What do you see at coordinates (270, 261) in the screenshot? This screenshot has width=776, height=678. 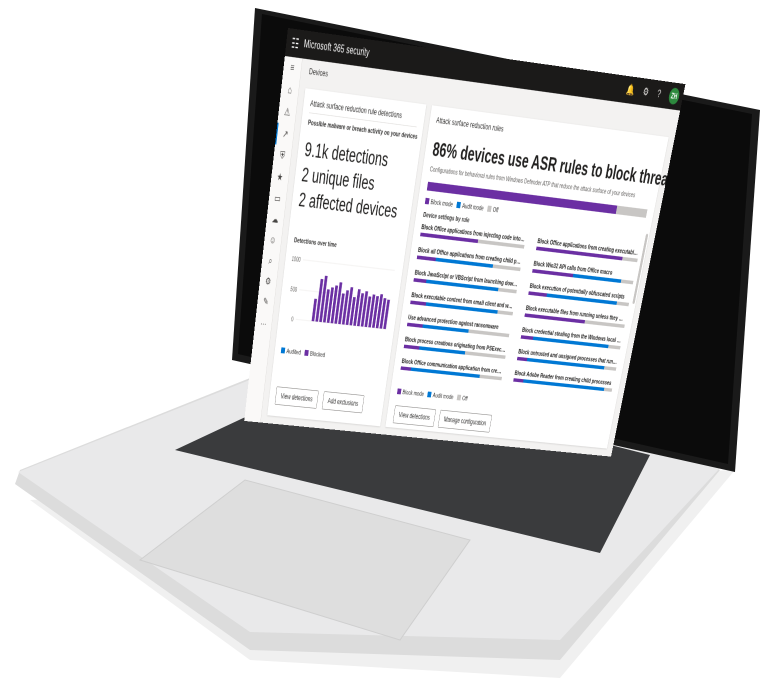 I see `search-icon: ⌕` at bounding box center [270, 261].